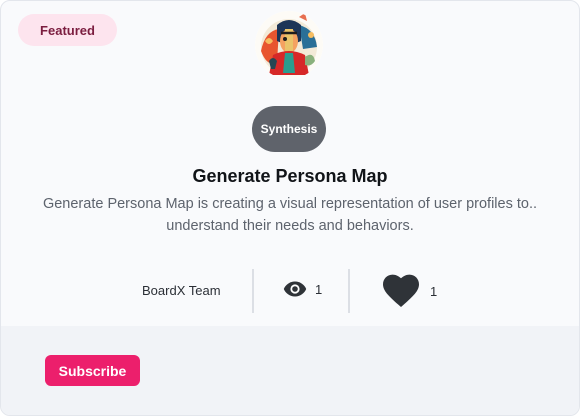 The height and width of the screenshot is (416, 580). I want to click on featured-badge: Featured, so click(67, 30).